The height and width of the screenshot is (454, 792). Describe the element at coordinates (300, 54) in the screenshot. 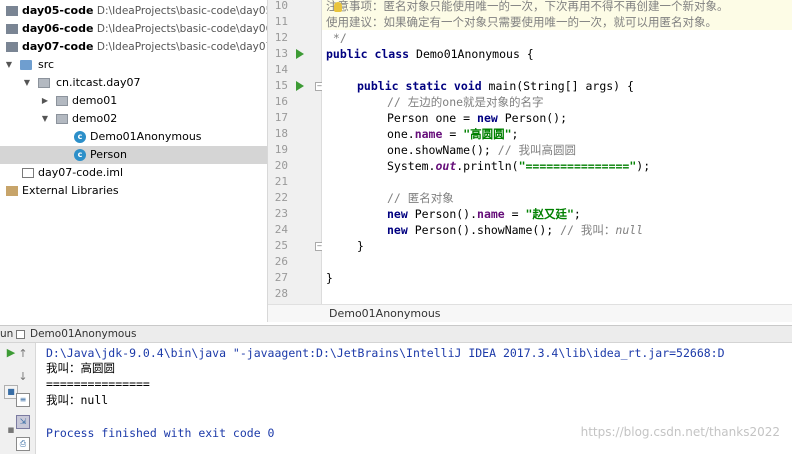

I see `run-class-icon` at that location.